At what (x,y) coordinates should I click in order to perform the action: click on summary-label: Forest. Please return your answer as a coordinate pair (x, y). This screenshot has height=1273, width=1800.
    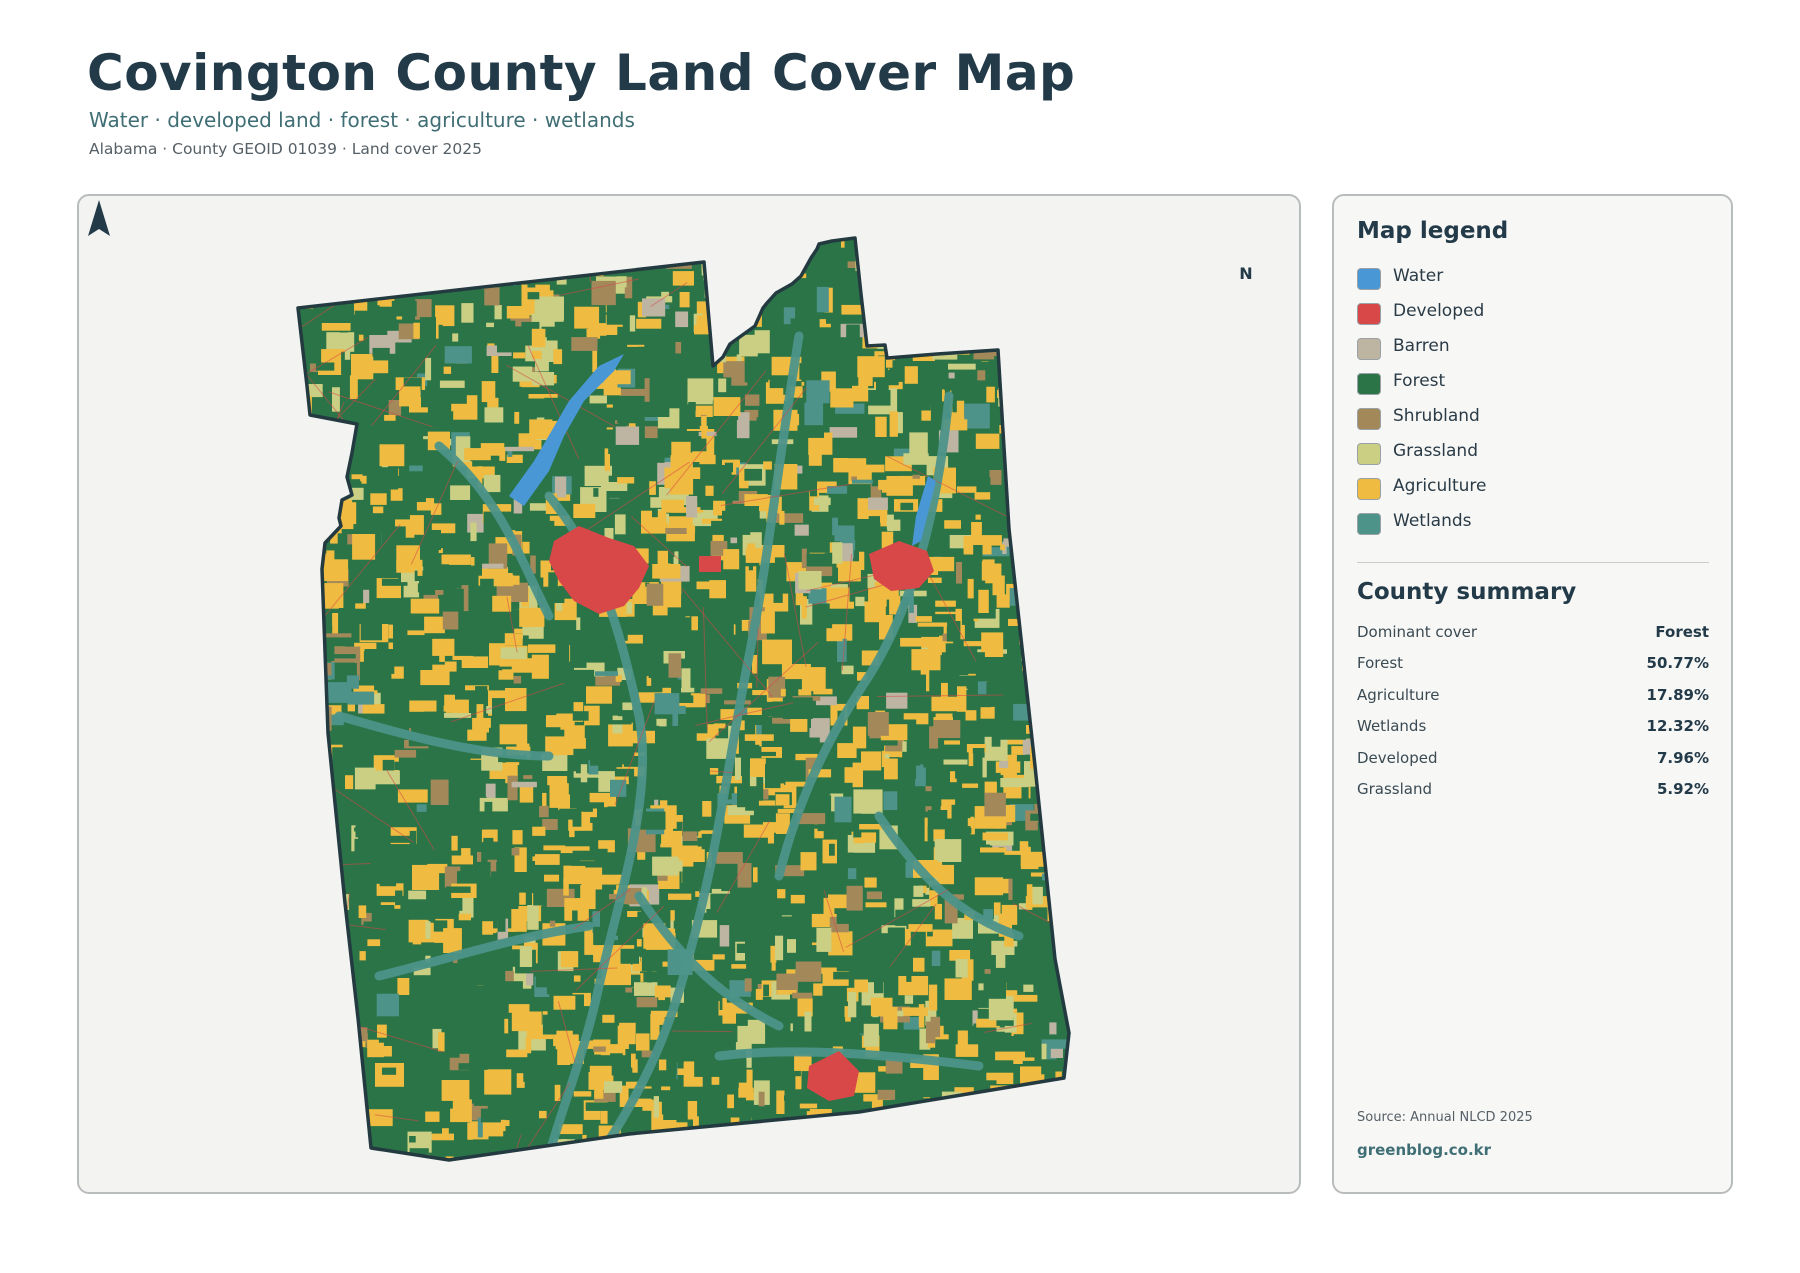
    Looking at the image, I should click on (1380, 663).